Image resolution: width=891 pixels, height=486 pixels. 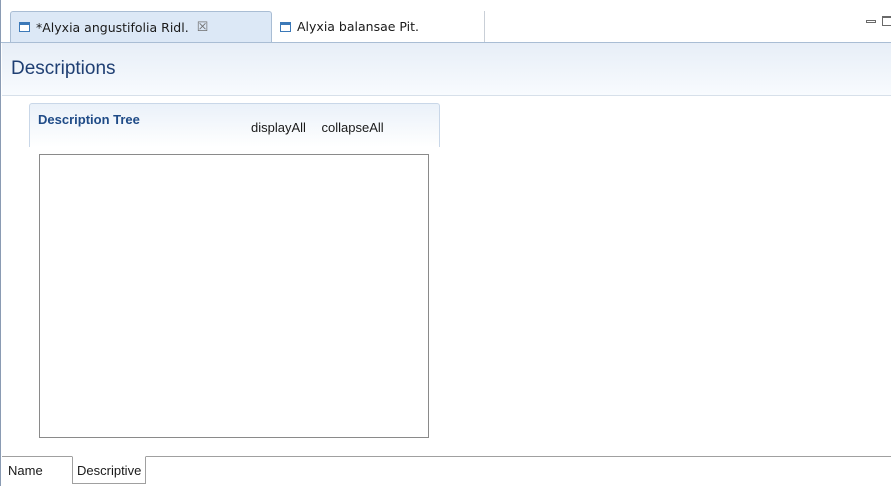 I want to click on tab-descriptive: Descriptive, so click(x=109, y=470).